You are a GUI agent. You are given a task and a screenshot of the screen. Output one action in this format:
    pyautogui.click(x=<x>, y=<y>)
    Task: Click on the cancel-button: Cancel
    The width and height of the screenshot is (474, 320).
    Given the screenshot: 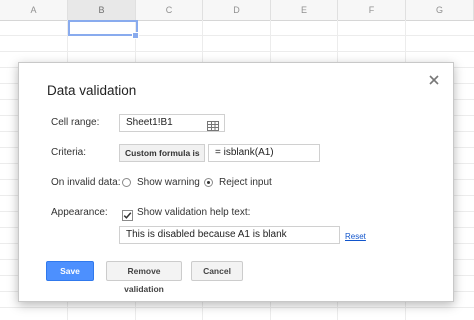 What is the action you would take?
    pyautogui.click(x=217, y=271)
    